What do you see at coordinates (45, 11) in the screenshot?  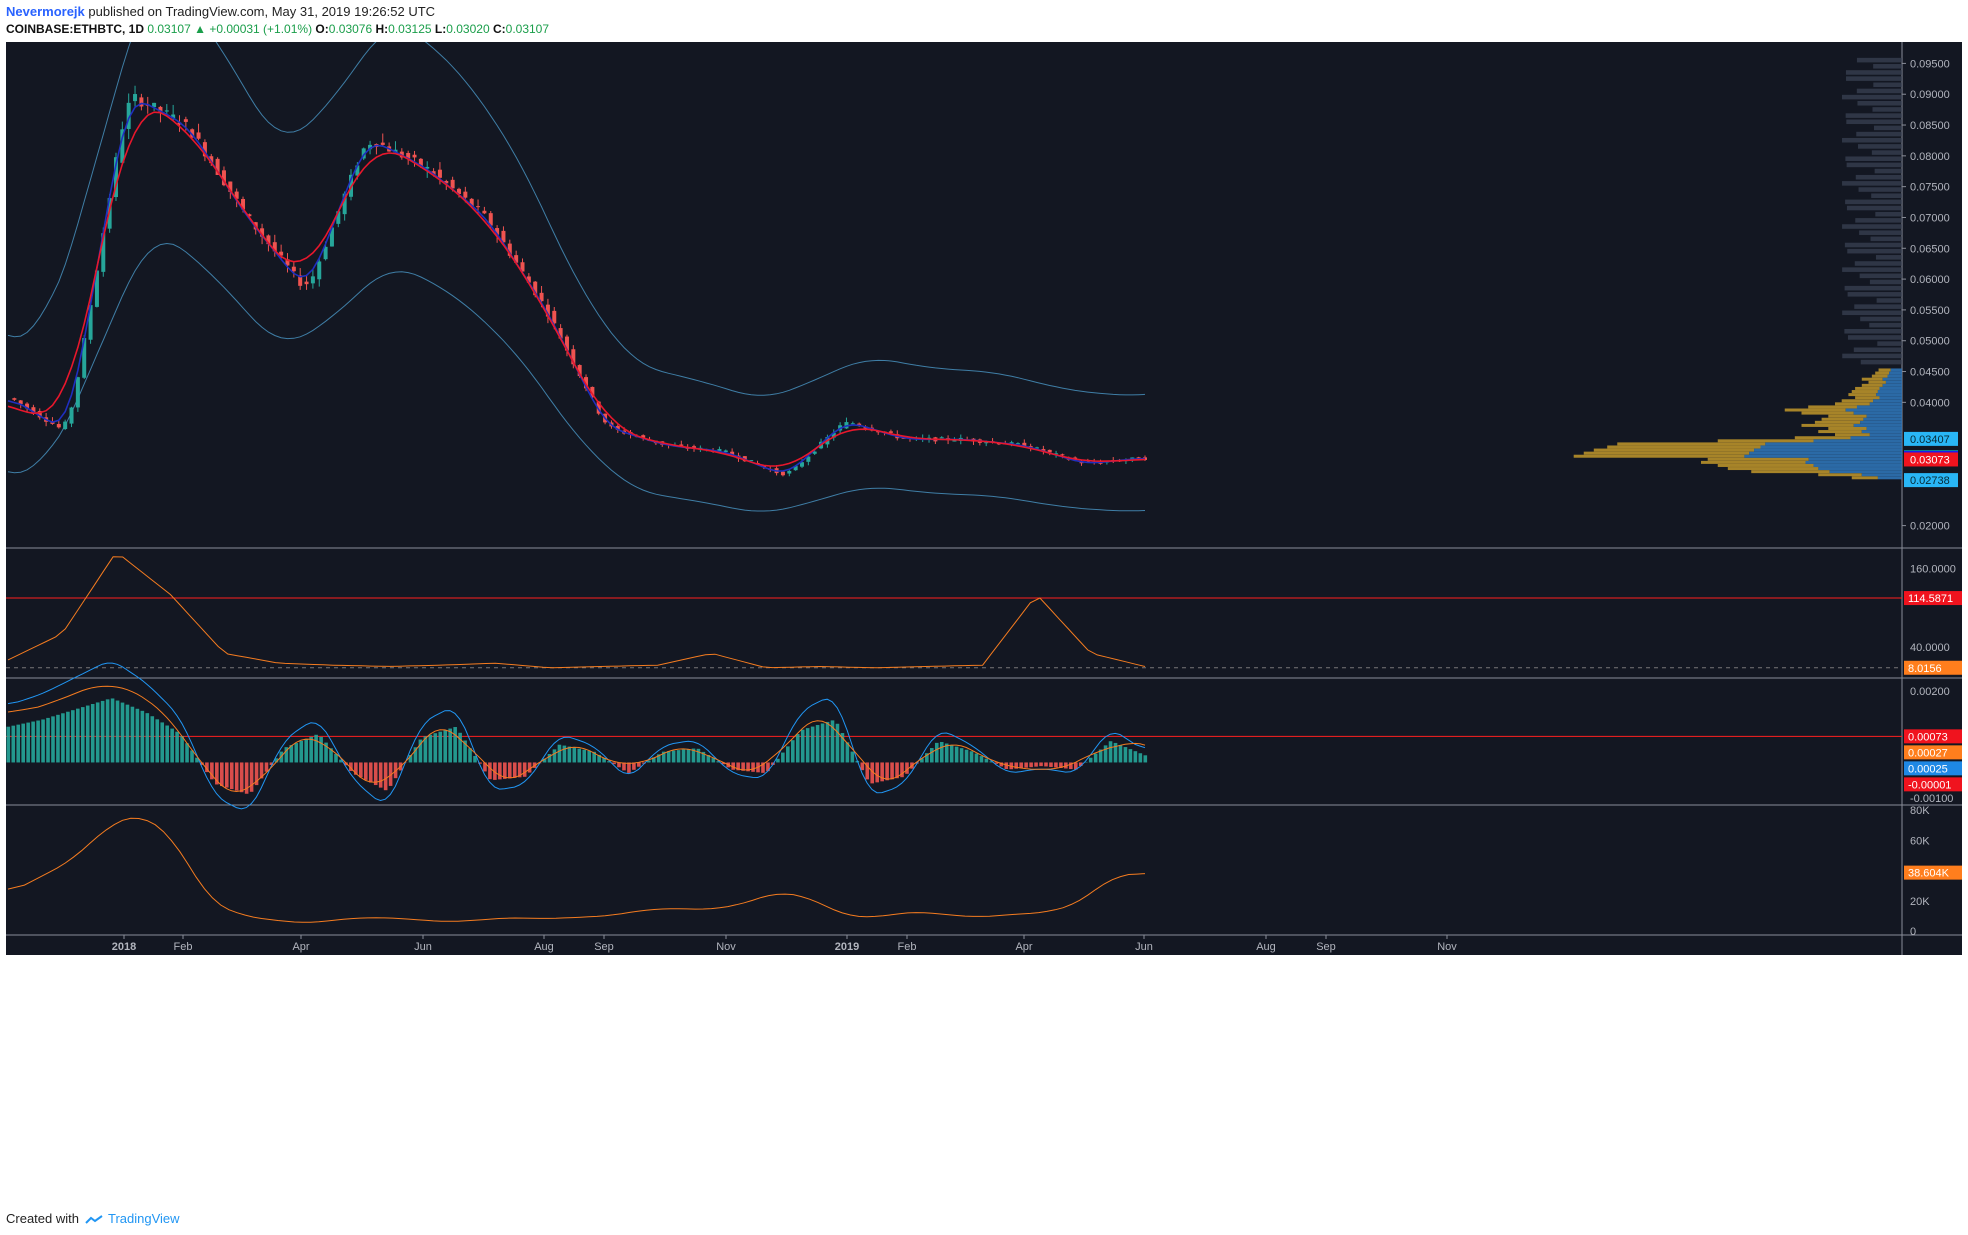 I see `author-link: Nevermorejk` at bounding box center [45, 11].